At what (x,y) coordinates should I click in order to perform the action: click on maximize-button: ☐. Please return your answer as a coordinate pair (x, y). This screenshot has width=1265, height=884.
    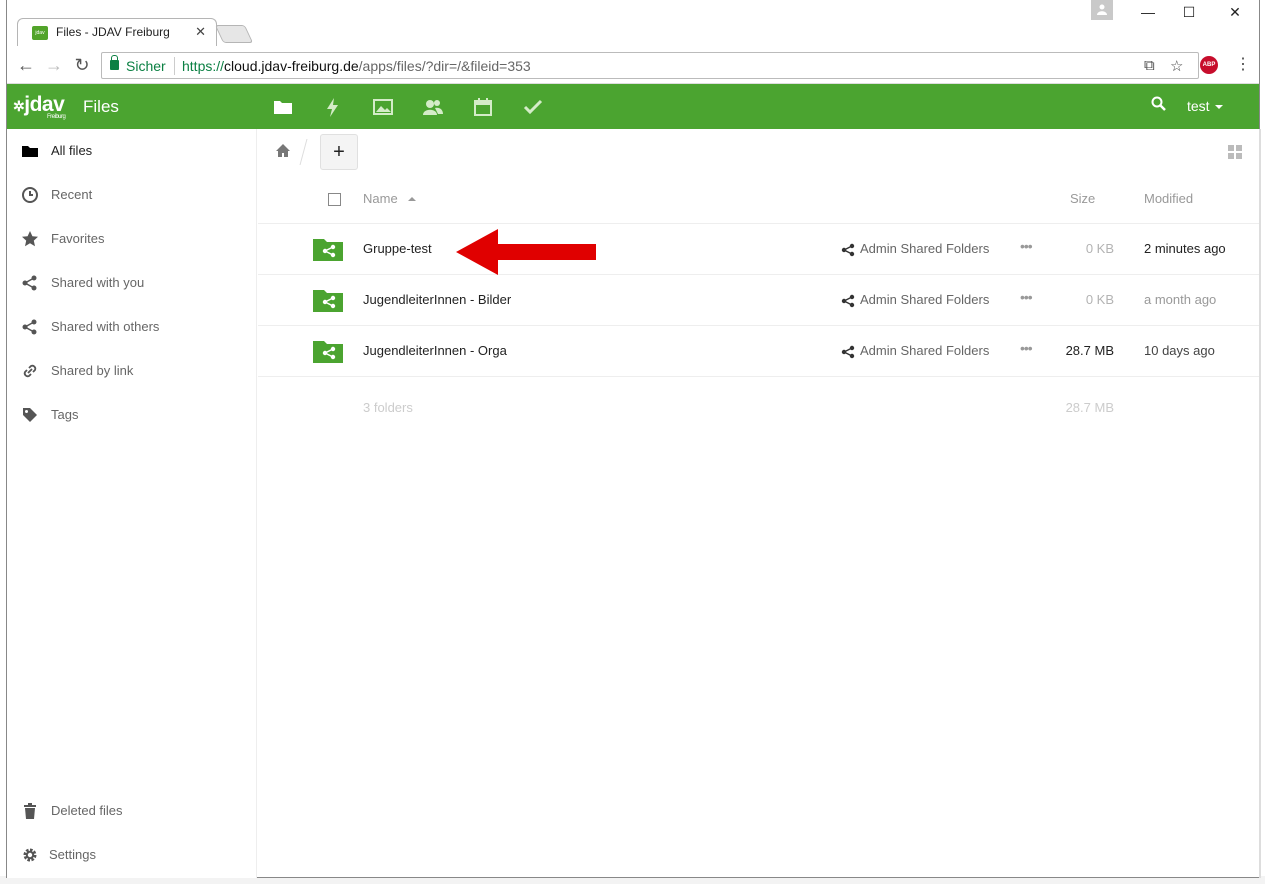
    Looking at the image, I should click on (1189, 12).